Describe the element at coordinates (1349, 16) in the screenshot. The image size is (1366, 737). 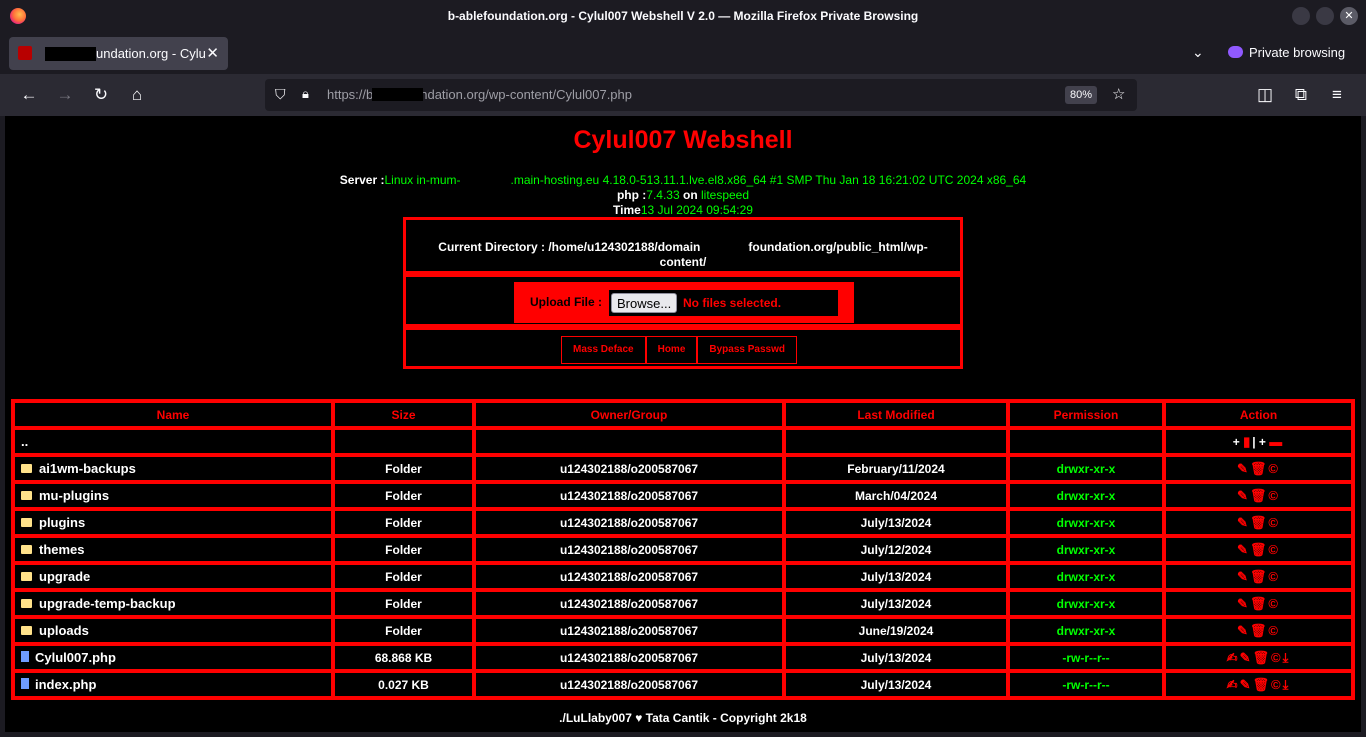
I see `window-close-button: ✕` at that location.